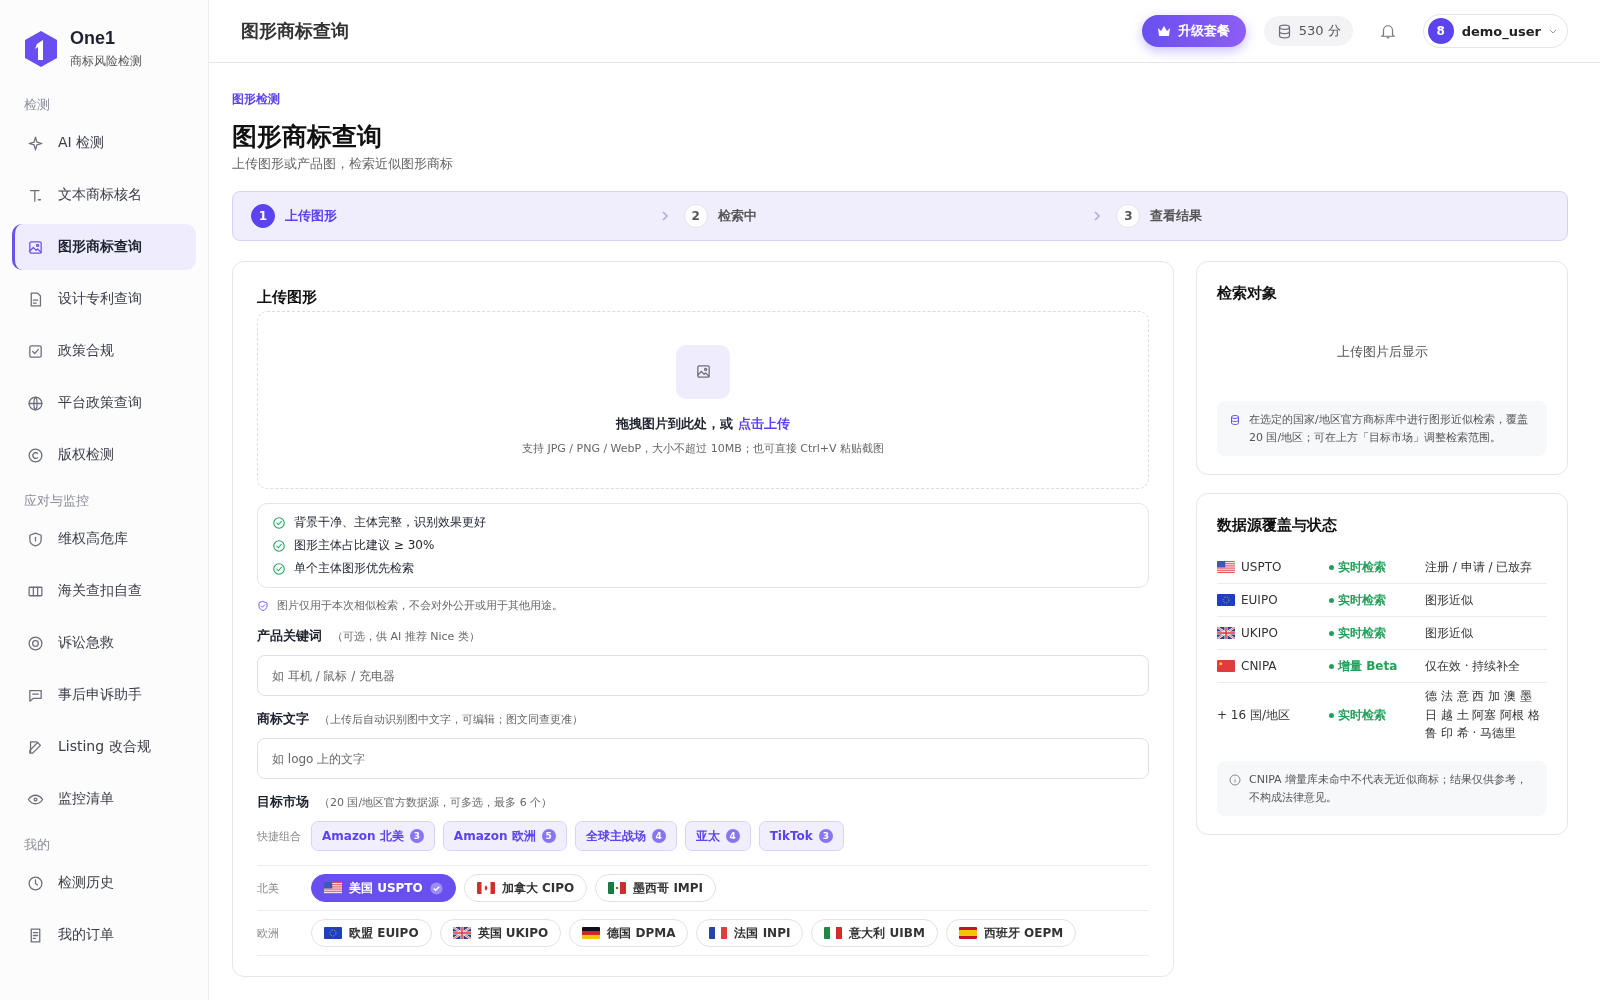 The image size is (1600, 1000). I want to click on step-label: 查看结果, so click(1176, 216).